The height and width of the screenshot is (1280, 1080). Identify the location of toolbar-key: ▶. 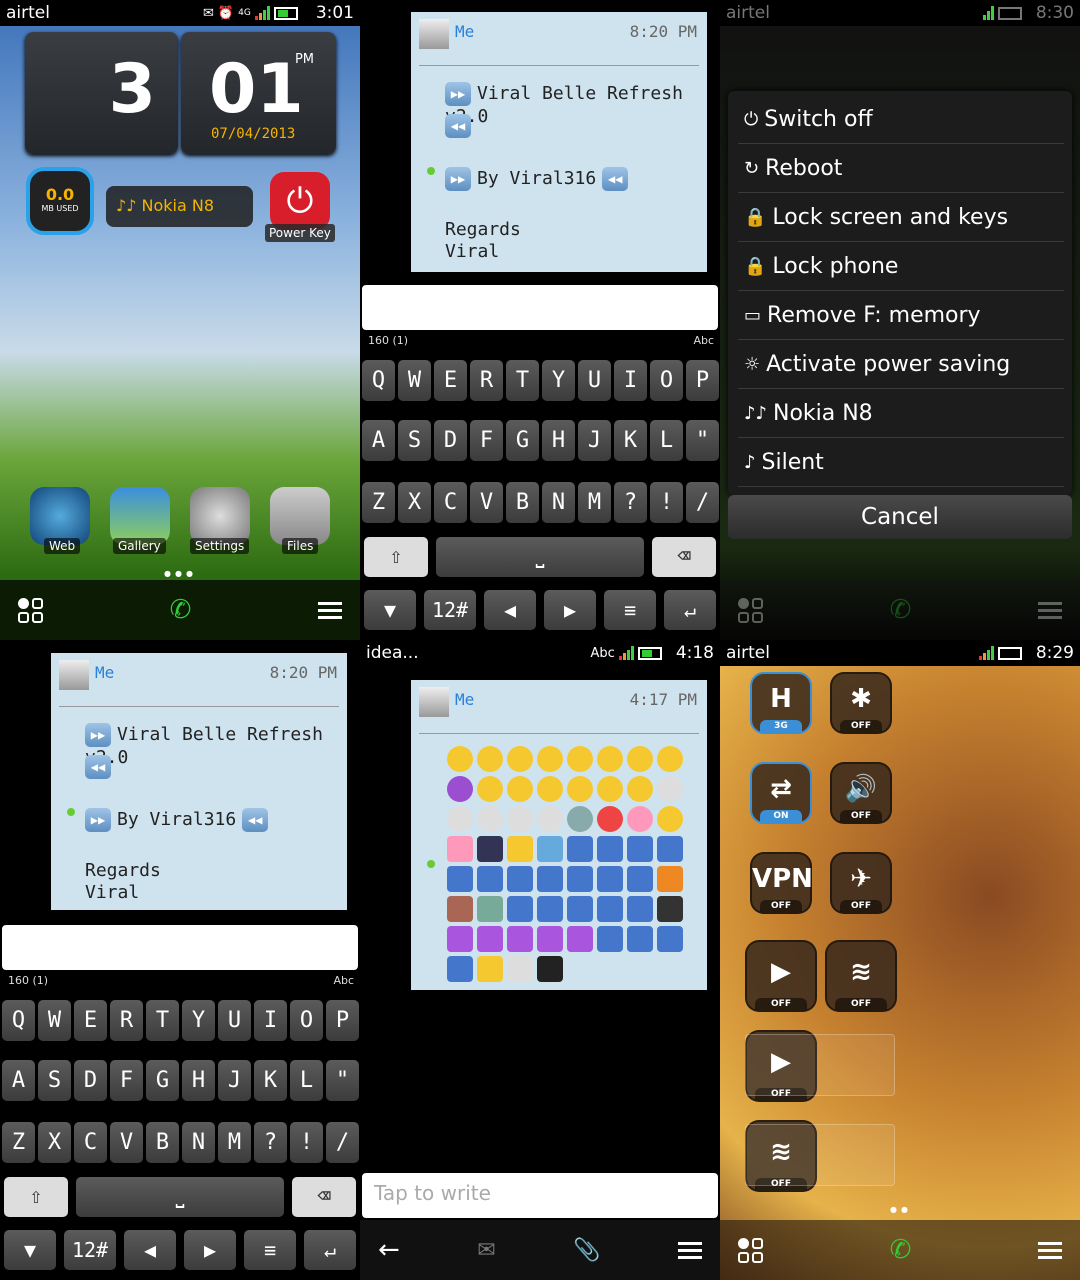
(210, 1250).